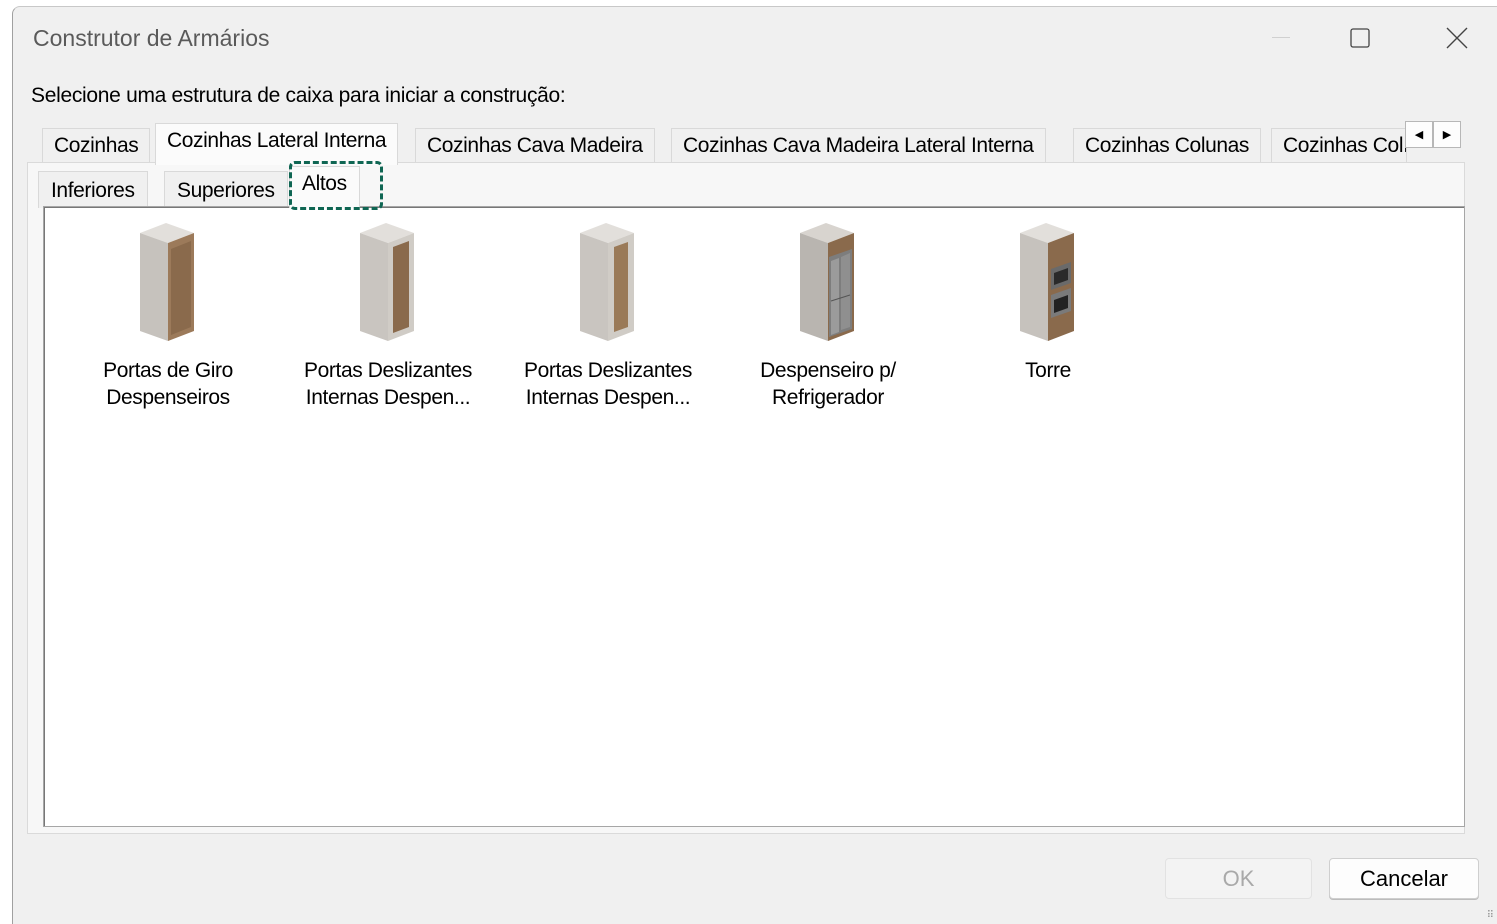  Describe the element at coordinates (226, 189) in the screenshot. I see `subtab-superiores: Superiores` at that location.